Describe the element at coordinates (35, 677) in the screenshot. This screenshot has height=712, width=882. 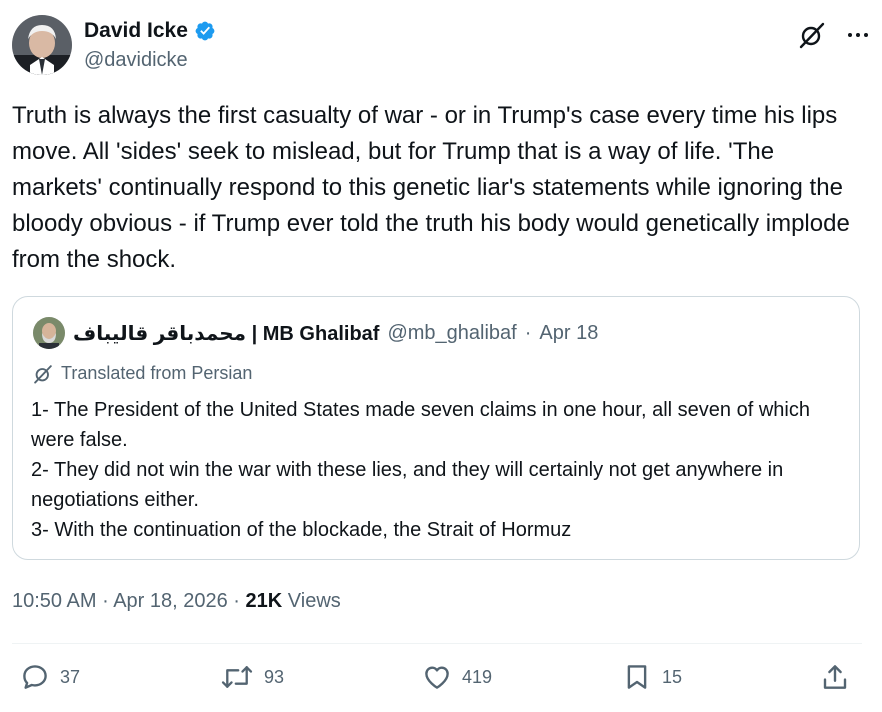
I see `reply-icon` at that location.